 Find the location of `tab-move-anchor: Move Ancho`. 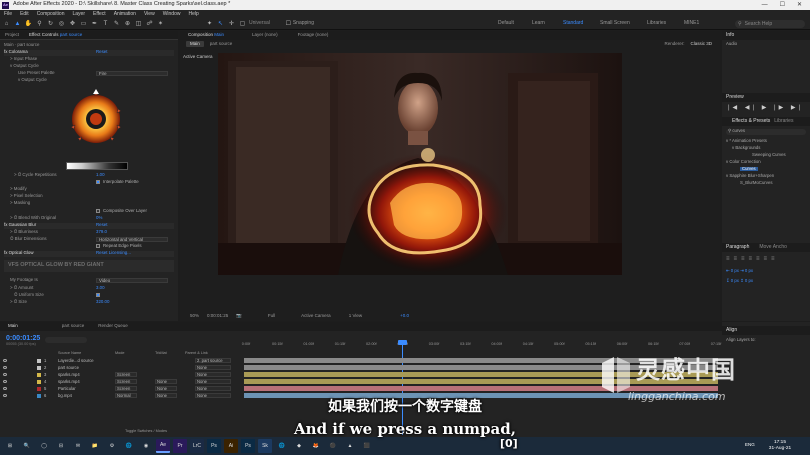

tab-move-anchor: Move Ancho is located at coordinates (773, 247).